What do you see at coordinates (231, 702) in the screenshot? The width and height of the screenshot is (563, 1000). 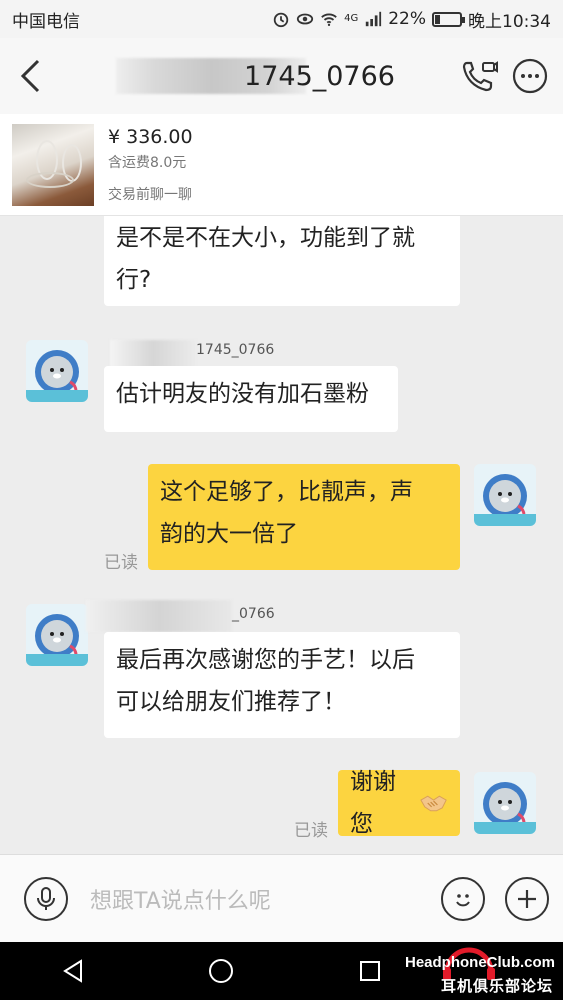 I see `message-text-line: 可以给朋友们推荐了！` at bounding box center [231, 702].